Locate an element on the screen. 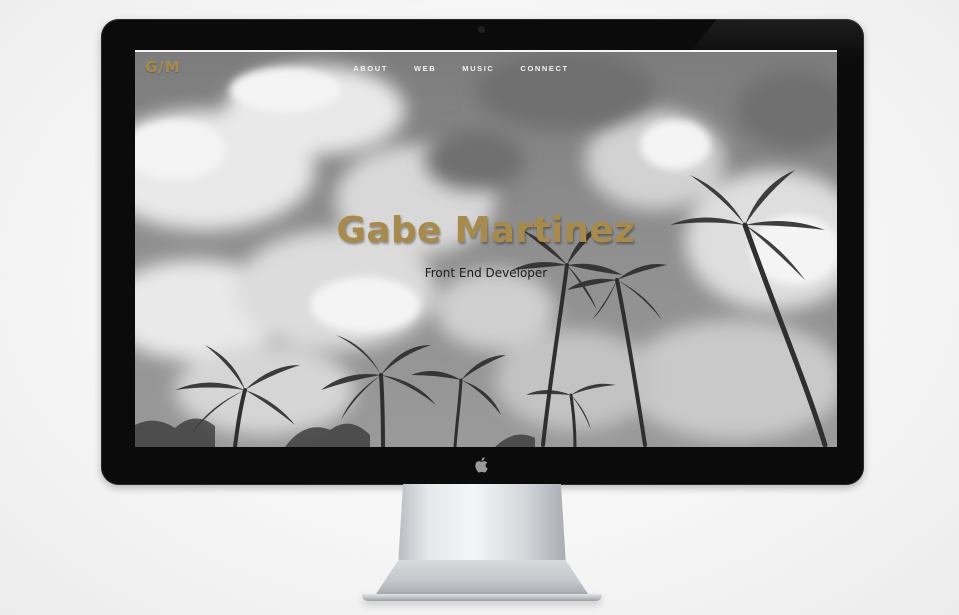 Image resolution: width=959 pixels, height=615 pixels. hero-title: Gabe Martinez is located at coordinates (486, 230).